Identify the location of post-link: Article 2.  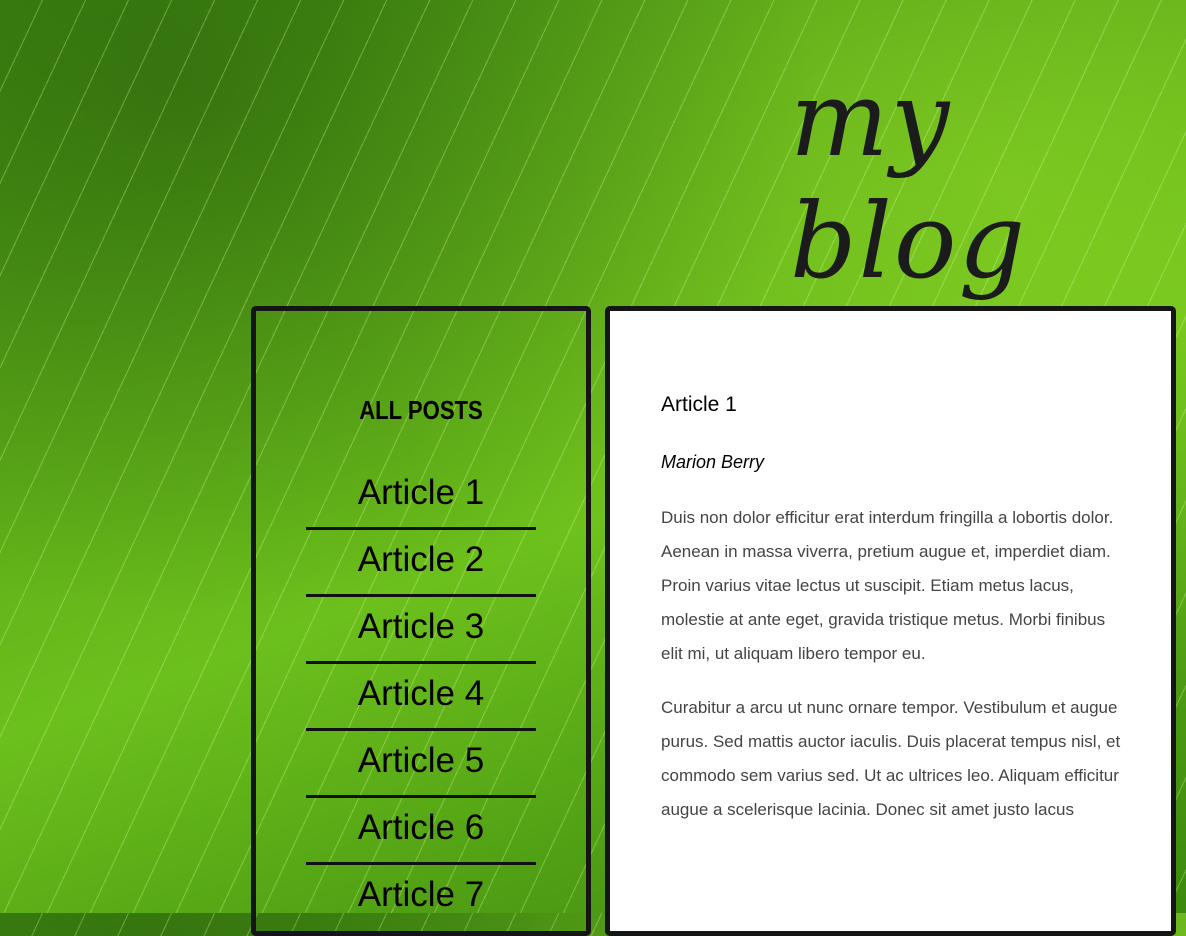
(421, 563).